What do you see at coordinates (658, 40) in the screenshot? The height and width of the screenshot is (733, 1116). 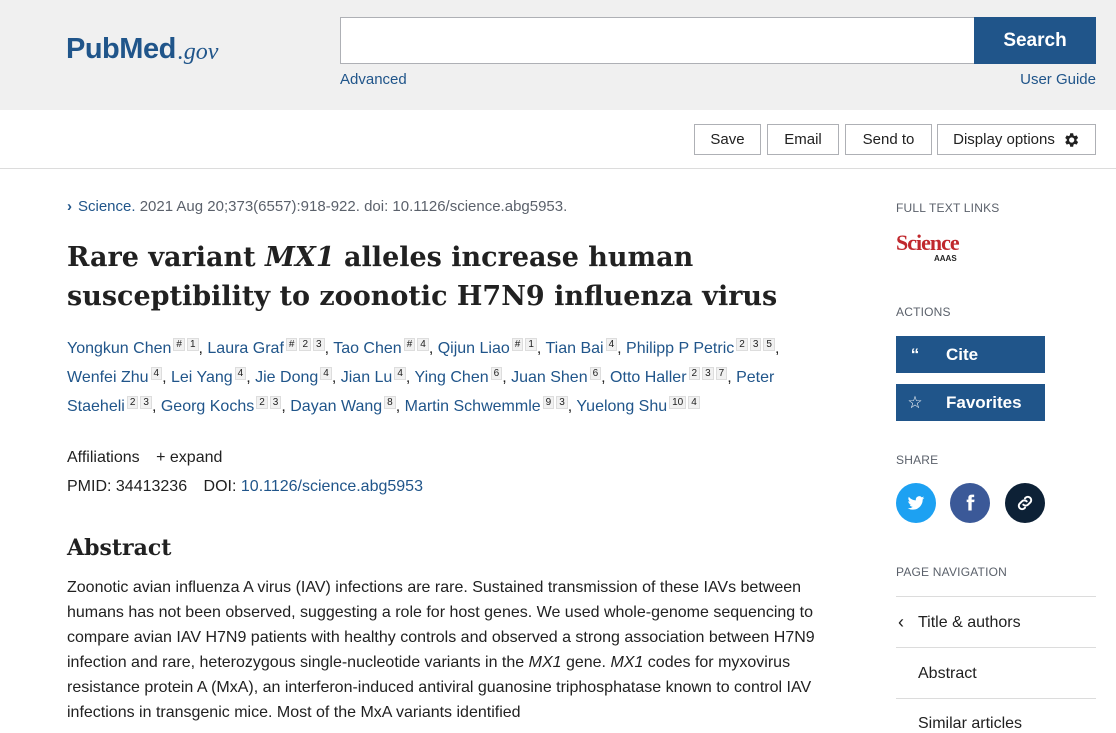 I see `search-input` at bounding box center [658, 40].